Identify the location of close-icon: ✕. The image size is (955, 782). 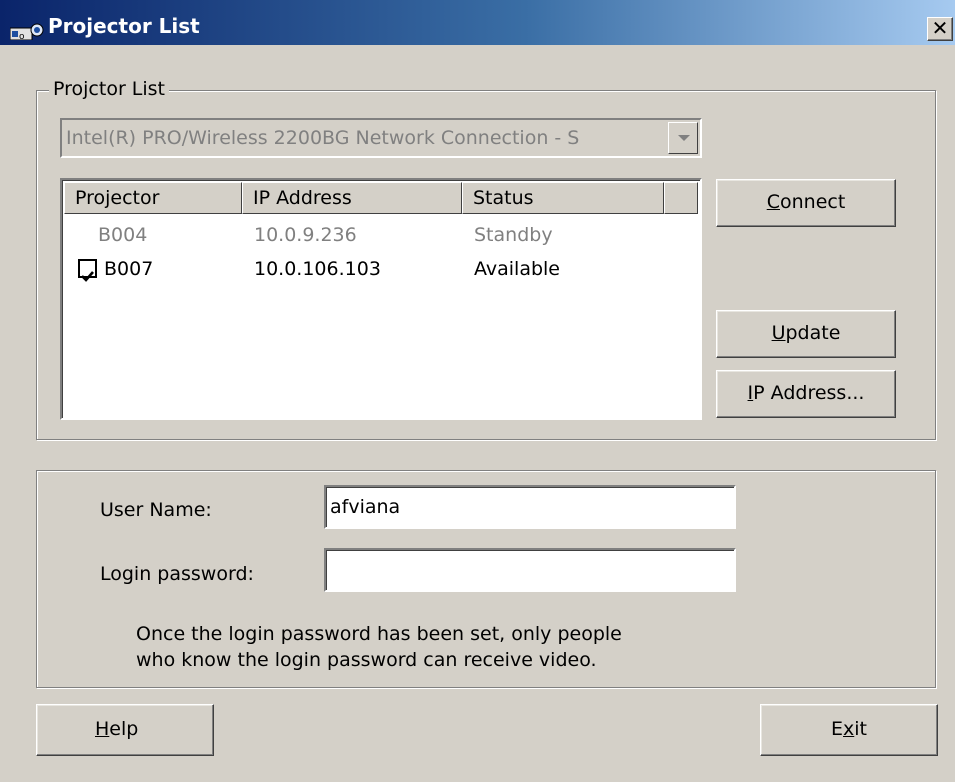
(940, 28).